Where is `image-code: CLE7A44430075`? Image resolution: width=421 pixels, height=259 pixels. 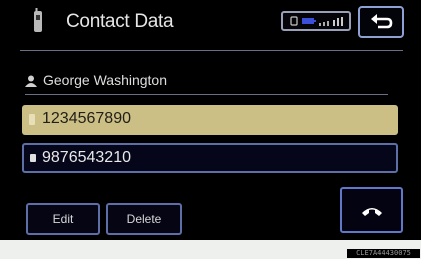
image-code: CLE7A44430075 is located at coordinates (383, 253).